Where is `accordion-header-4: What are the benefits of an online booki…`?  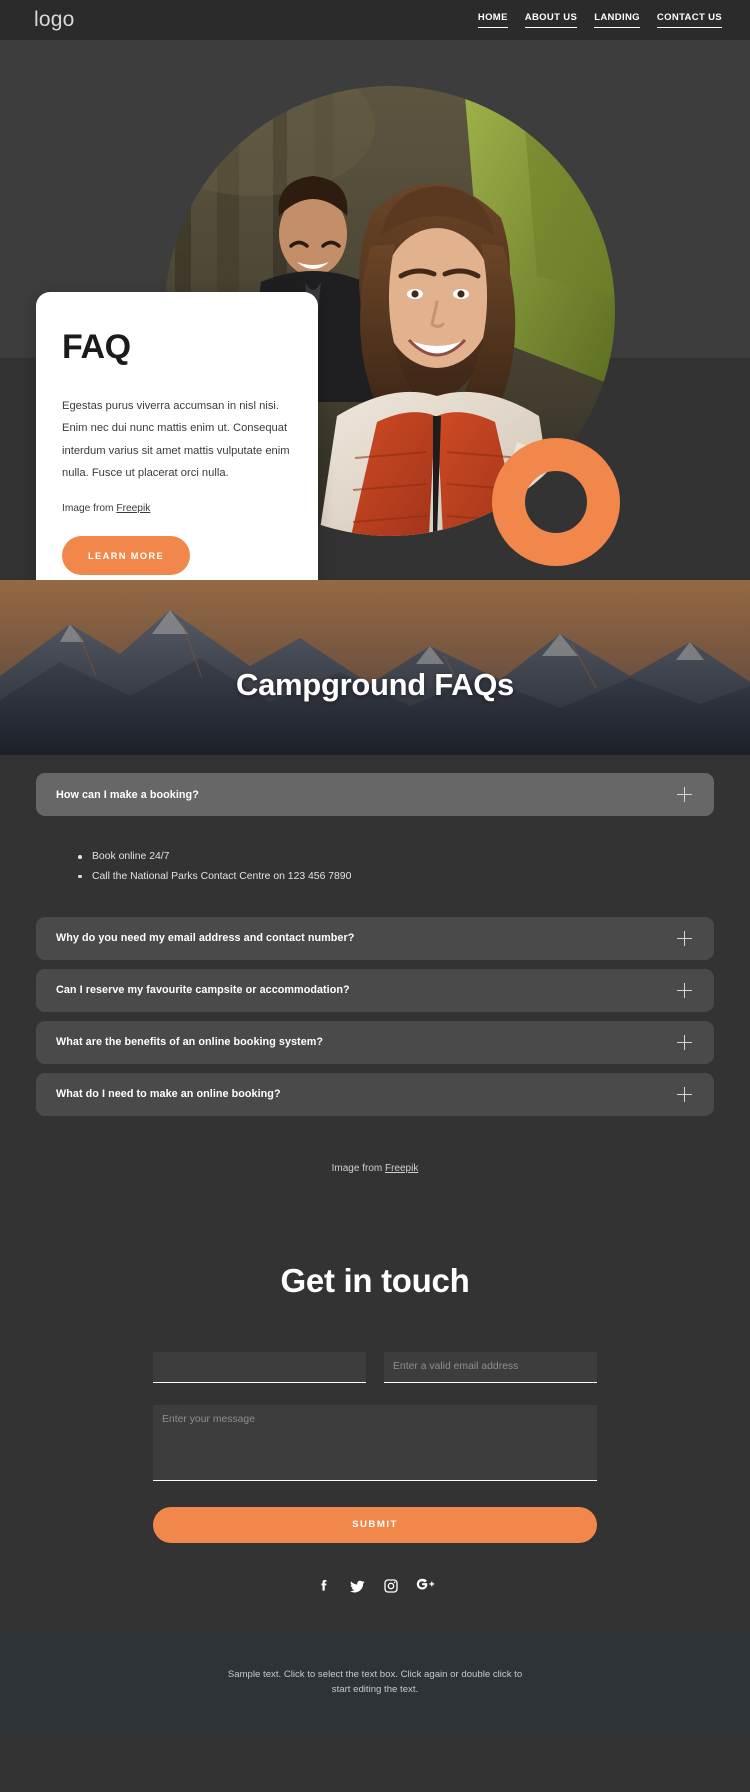
accordion-header-4: What are the benefits of an online booki… is located at coordinates (375, 1042).